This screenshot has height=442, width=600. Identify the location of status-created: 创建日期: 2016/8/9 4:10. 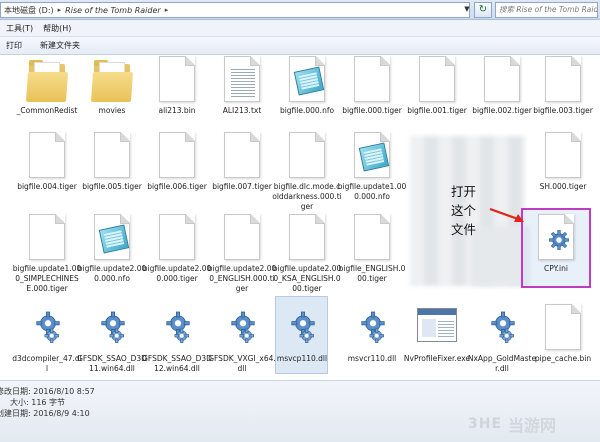
(45, 413).